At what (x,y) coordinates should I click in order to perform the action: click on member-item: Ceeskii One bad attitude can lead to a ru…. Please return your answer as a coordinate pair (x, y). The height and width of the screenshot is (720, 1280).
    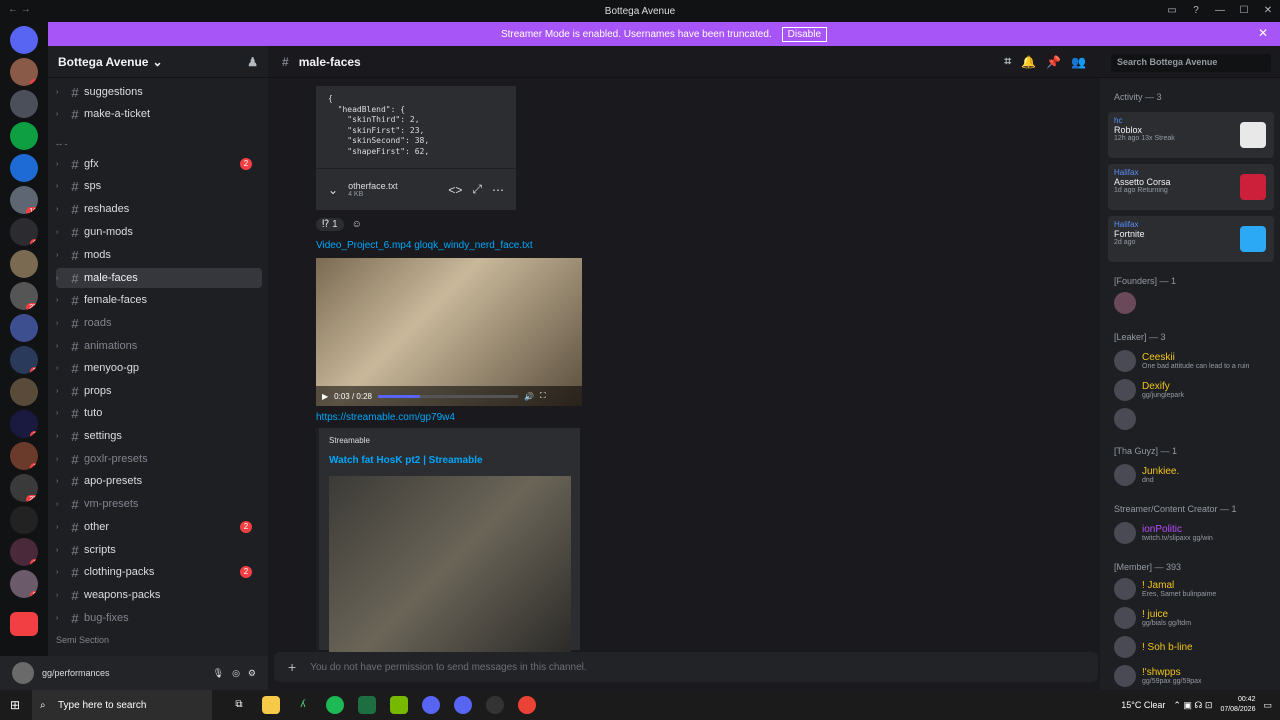
    Looking at the image, I should click on (1194, 361).